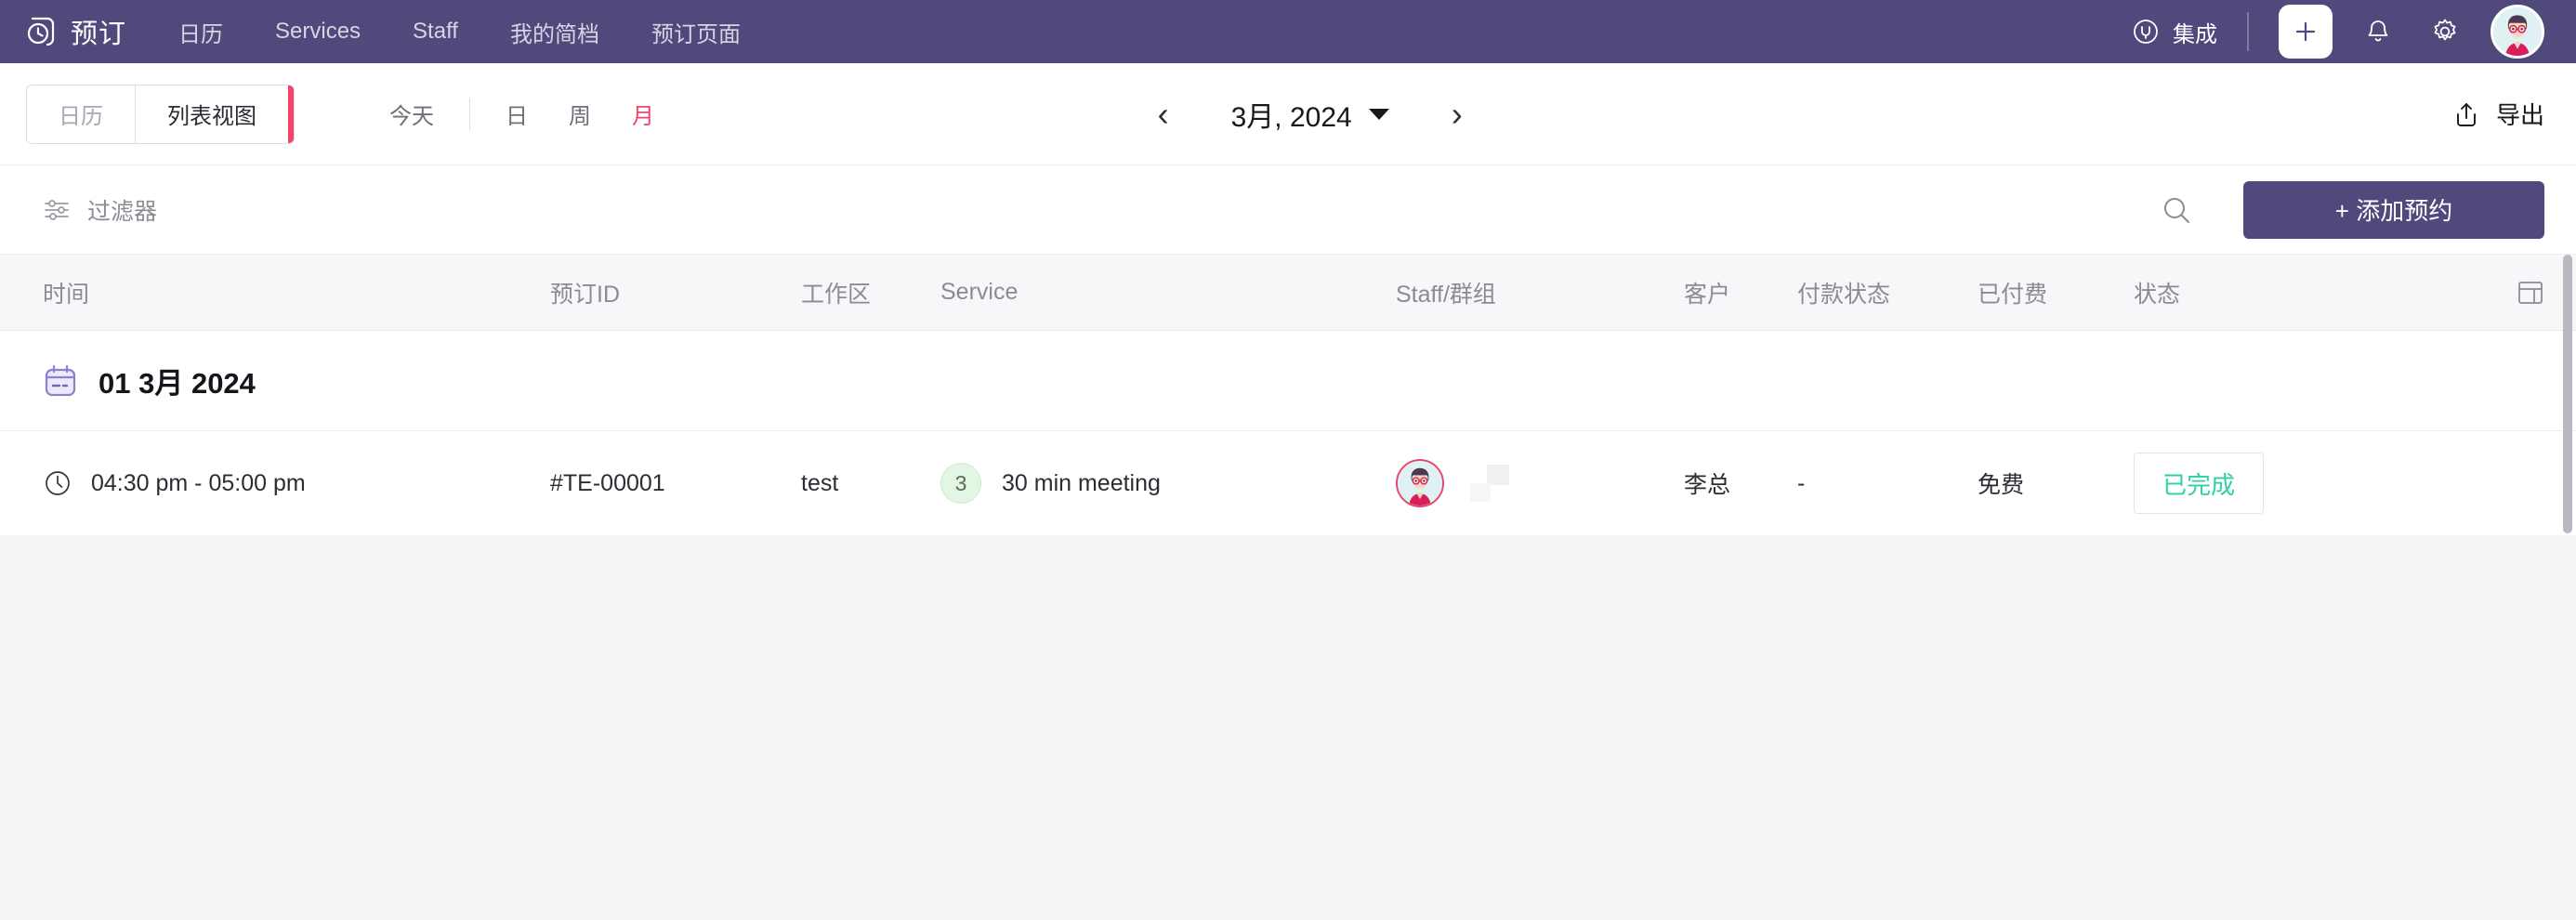 Image resolution: width=2576 pixels, height=920 pixels. What do you see at coordinates (2338, 32) in the screenshot?
I see `navbar-right-actions: 集成` at bounding box center [2338, 32].